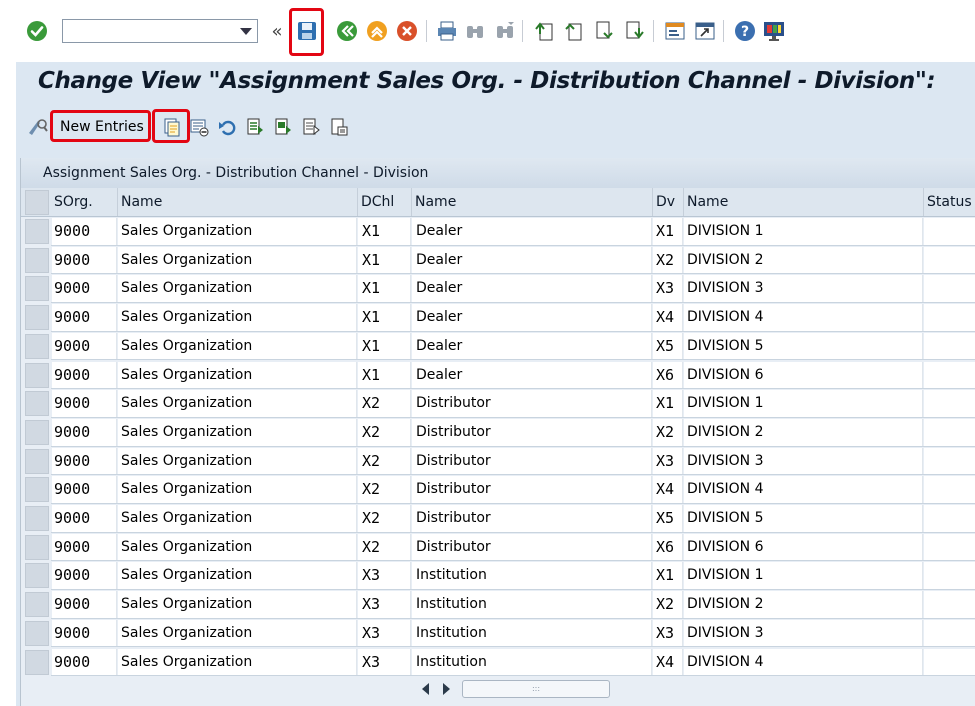 Image resolution: width=975 pixels, height=706 pixels. Describe the element at coordinates (377, 202) in the screenshot. I see `column-header-dchl: DChl` at that location.